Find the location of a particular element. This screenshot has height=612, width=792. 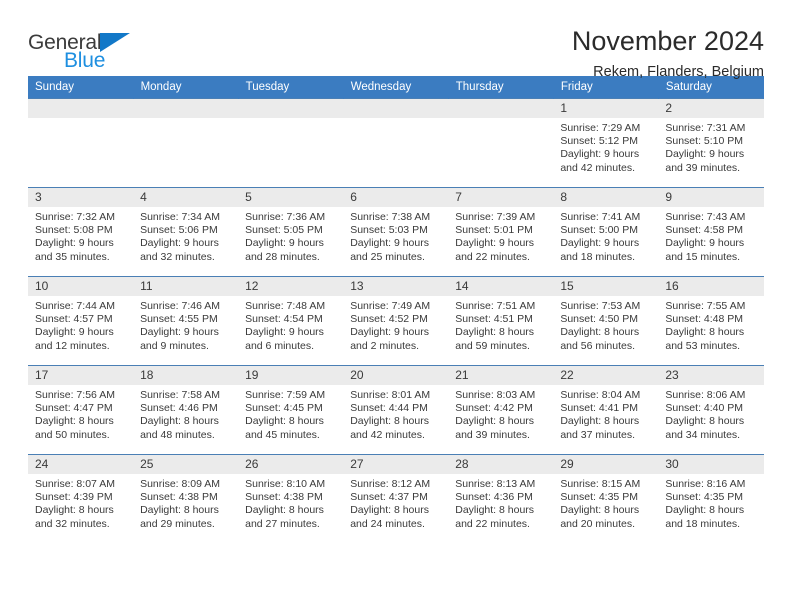

brand-logo: General Blue is located at coordinates (88, 48).